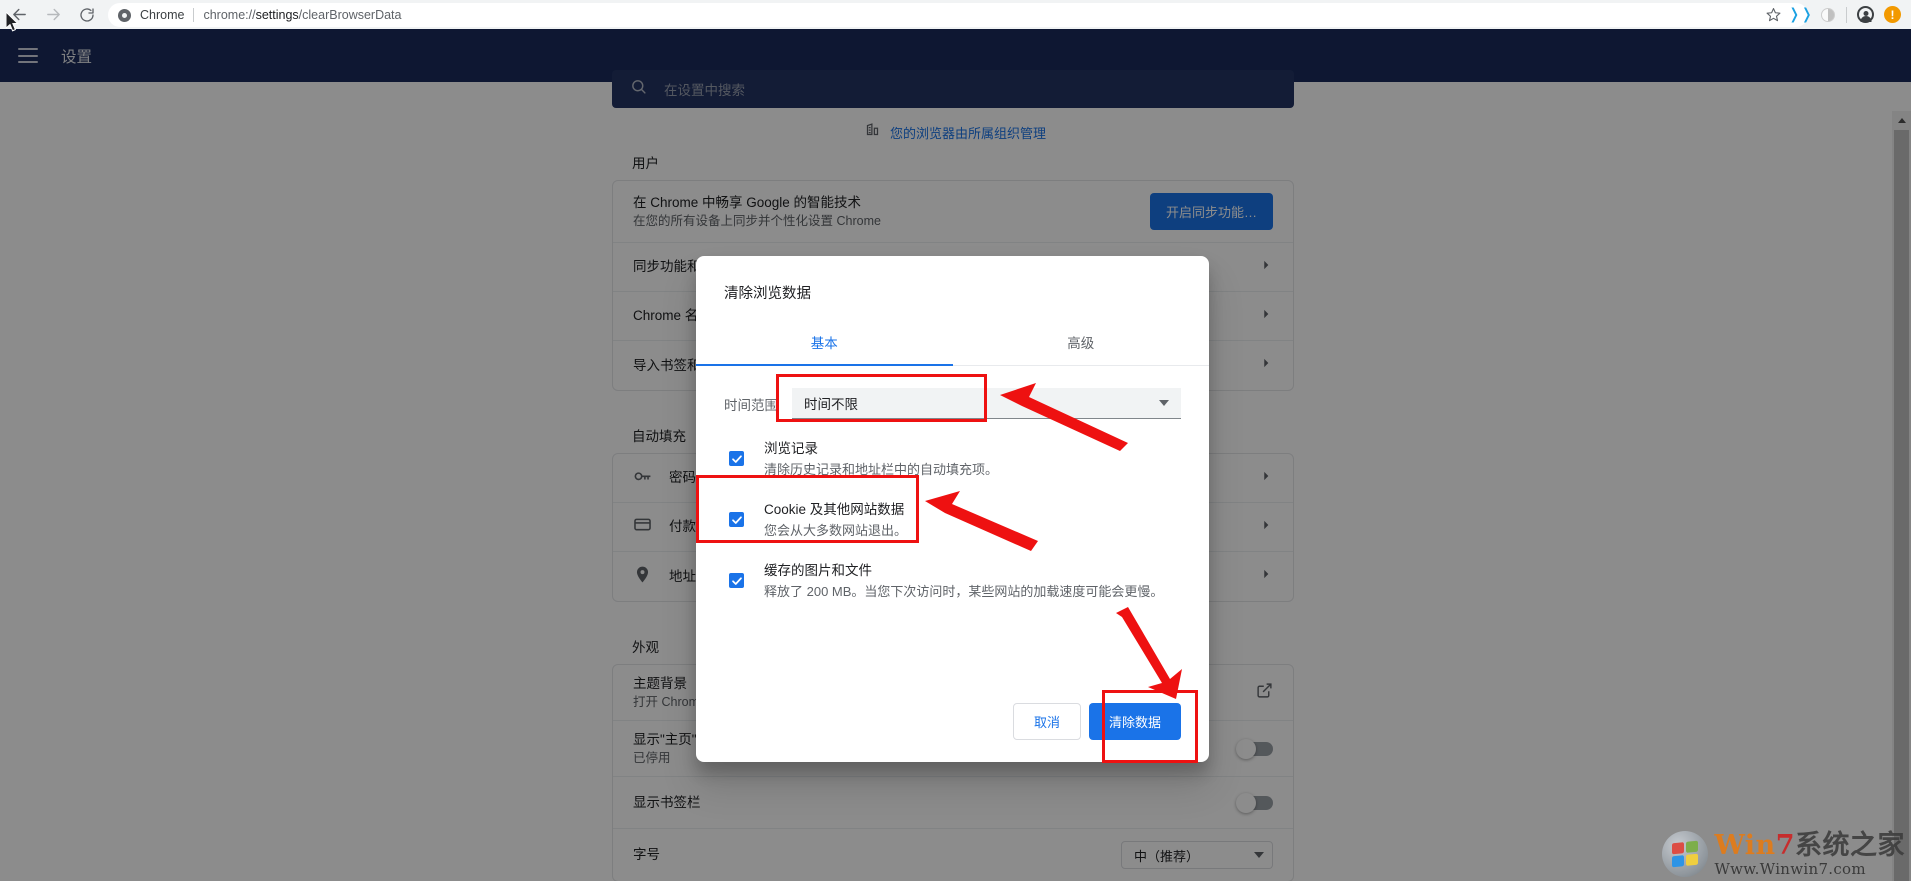  Describe the element at coordinates (751, 405) in the screenshot. I see `time-range-label: 时间范围` at that location.